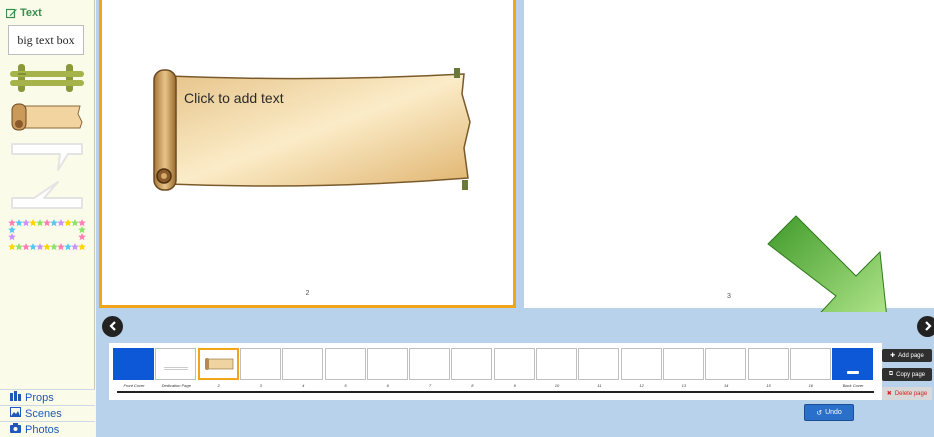  Describe the element at coordinates (31, 13) in the screenshot. I see `text-section-label: Text` at that location.